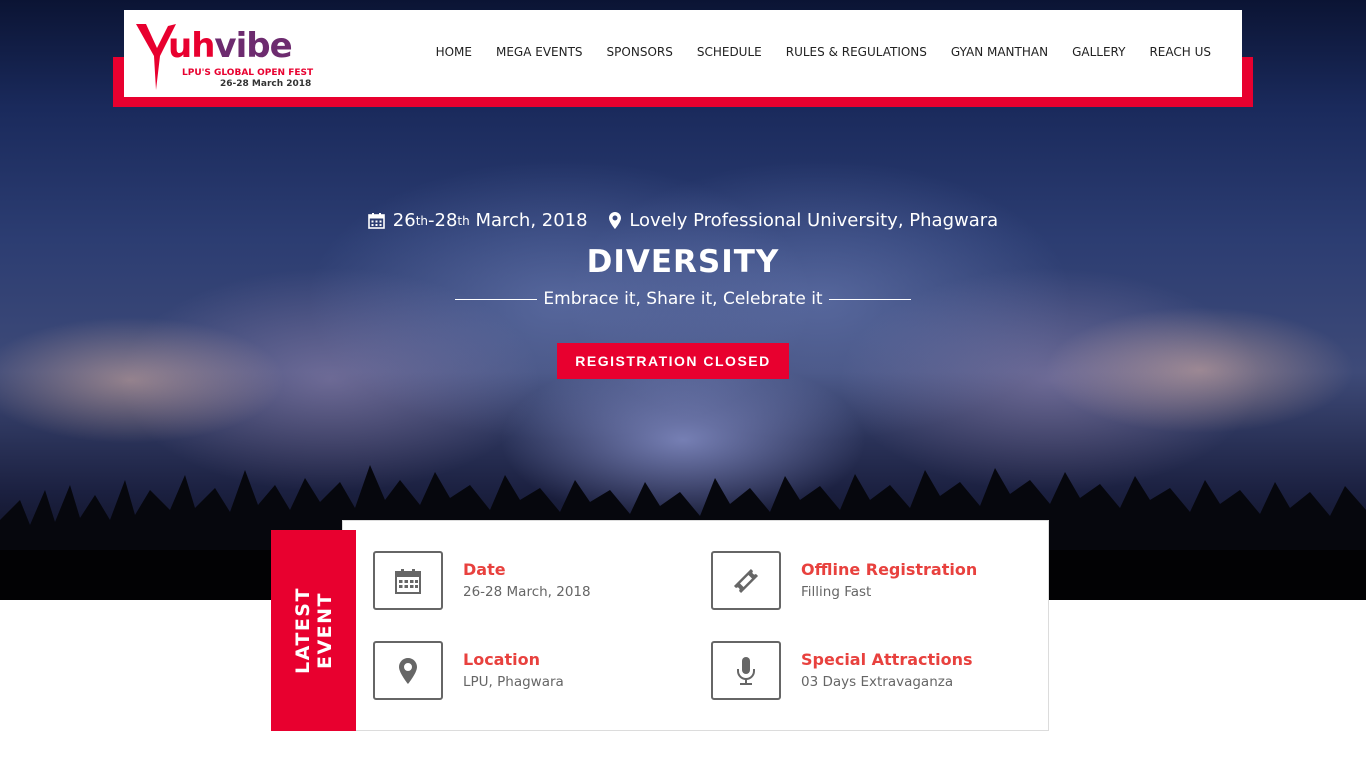  What do you see at coordinates (454, 52) in the screenshot?
I see `nav-home: HOME` at bounding box center [454, 52].